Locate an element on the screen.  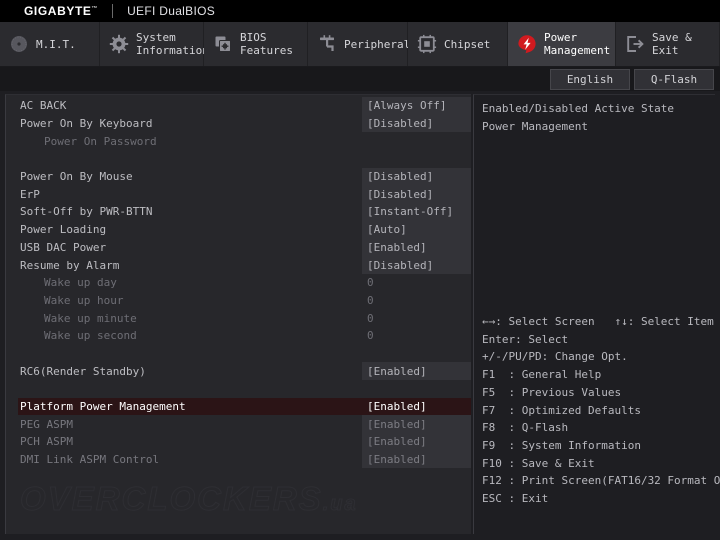
setting-row: RC6(Render Standby) [Enabled] is located at coordinates (238, 371).